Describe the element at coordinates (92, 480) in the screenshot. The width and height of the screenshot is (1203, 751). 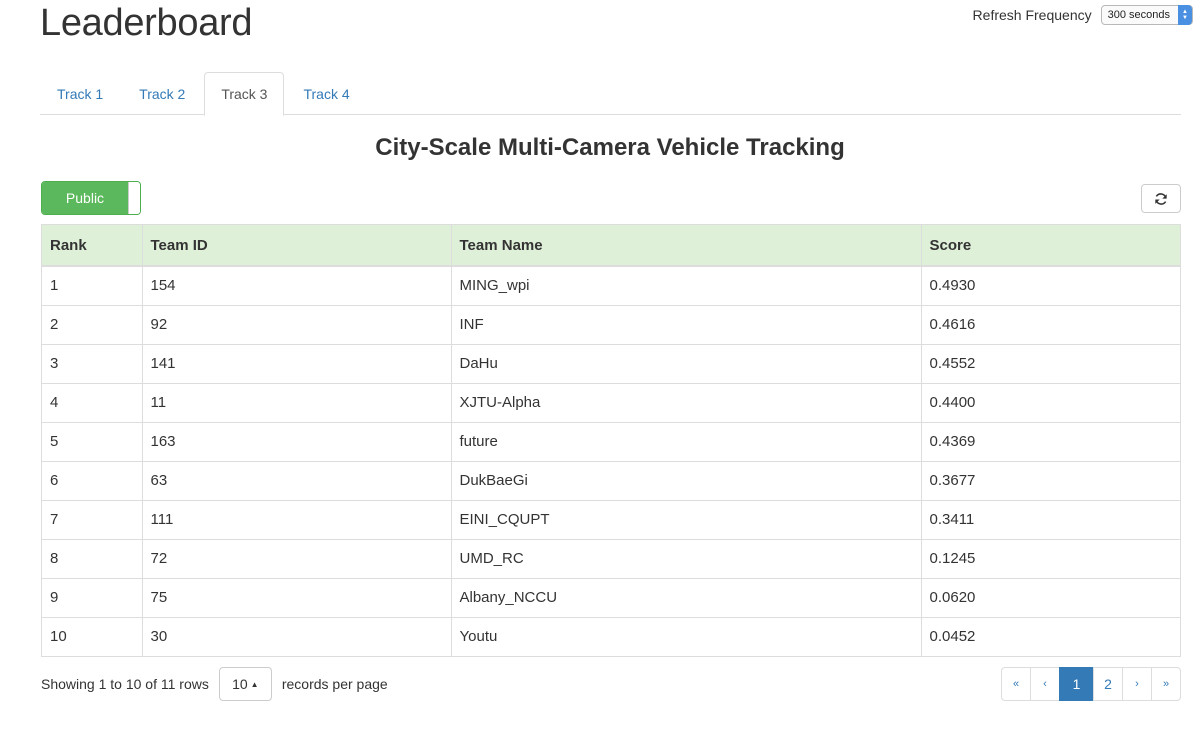
I see `rank-cell: 6` at that location.